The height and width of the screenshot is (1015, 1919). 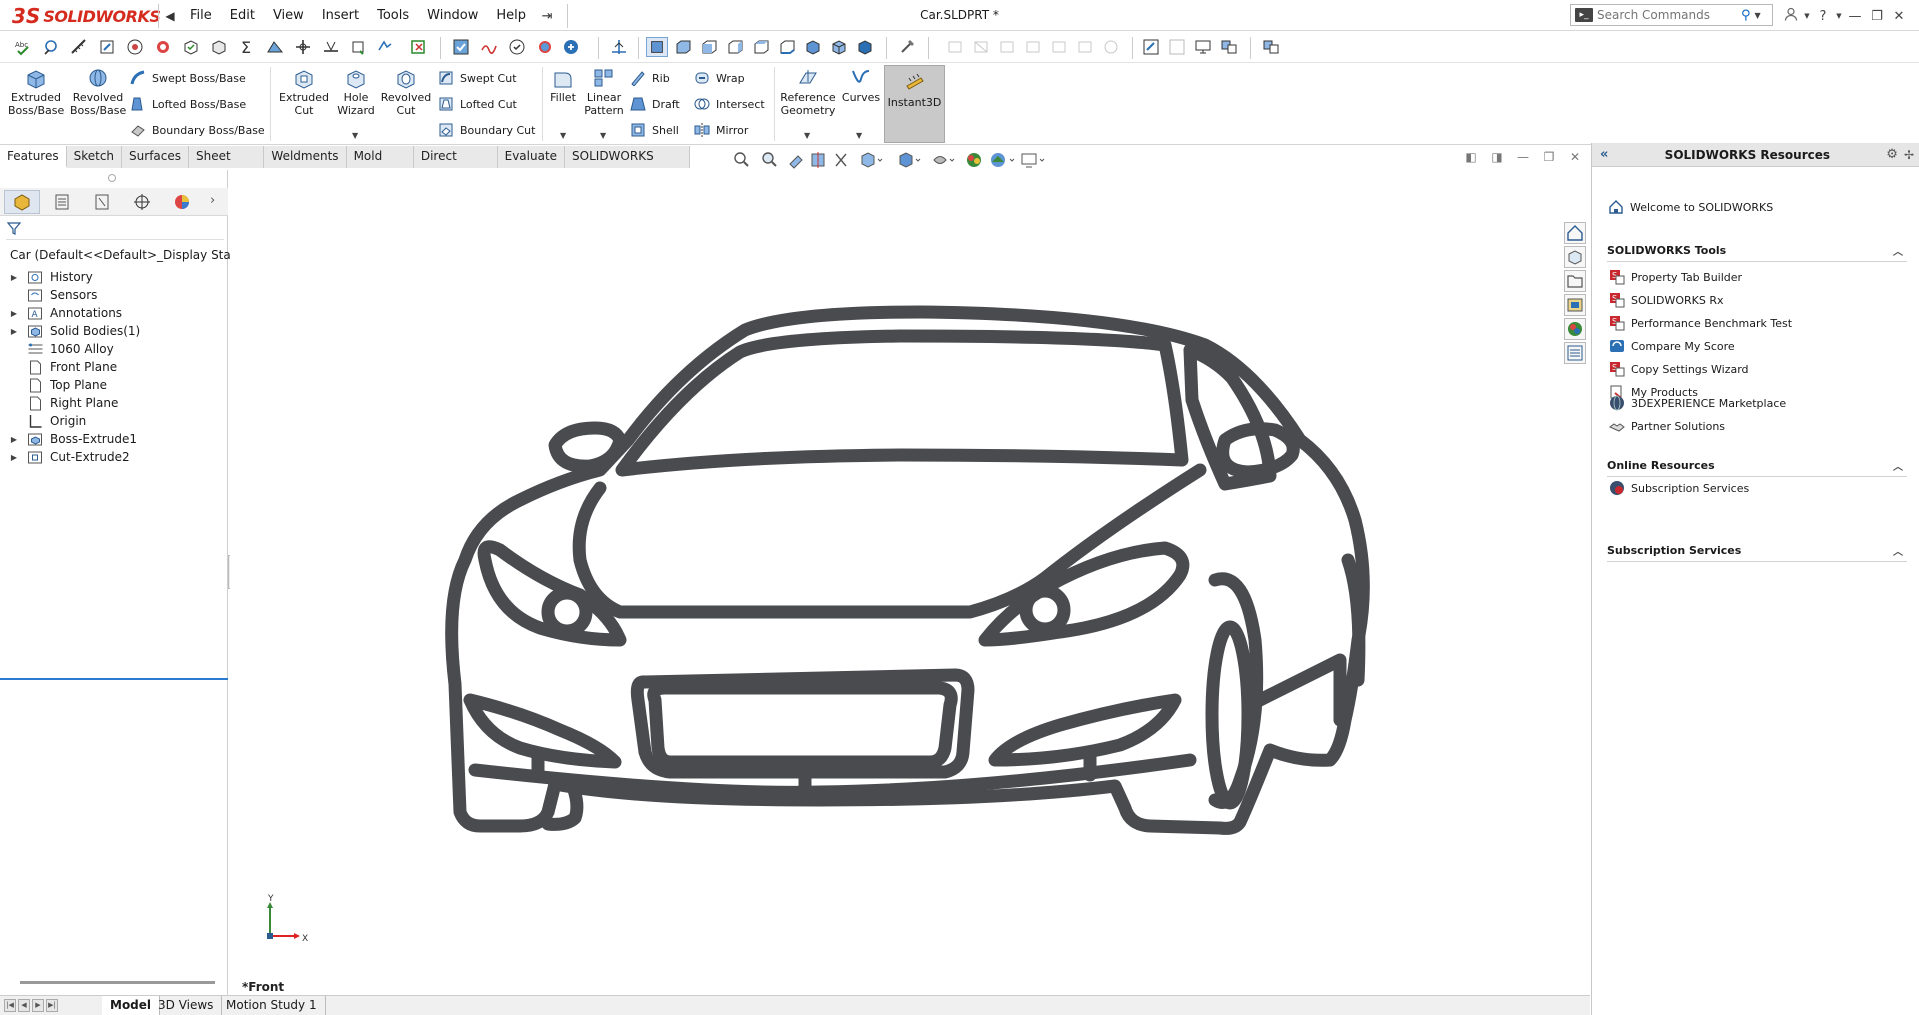 What do you see at coordinates (627, 165) in the screenshot?
I see `tab-solidworks-add-ins: SOLIDWORKS Add-Ins` at bounding box center [627, 165].